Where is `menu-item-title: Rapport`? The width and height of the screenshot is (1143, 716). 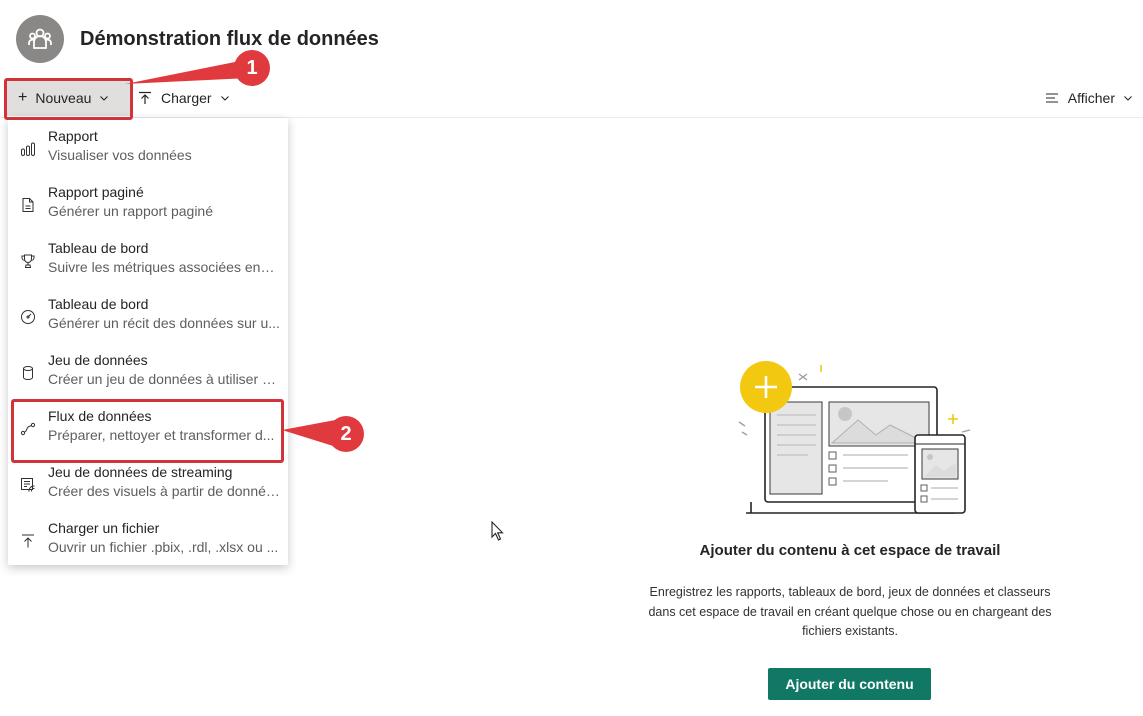 menu-item-title: Rapport is located at coordinates (73, 136).